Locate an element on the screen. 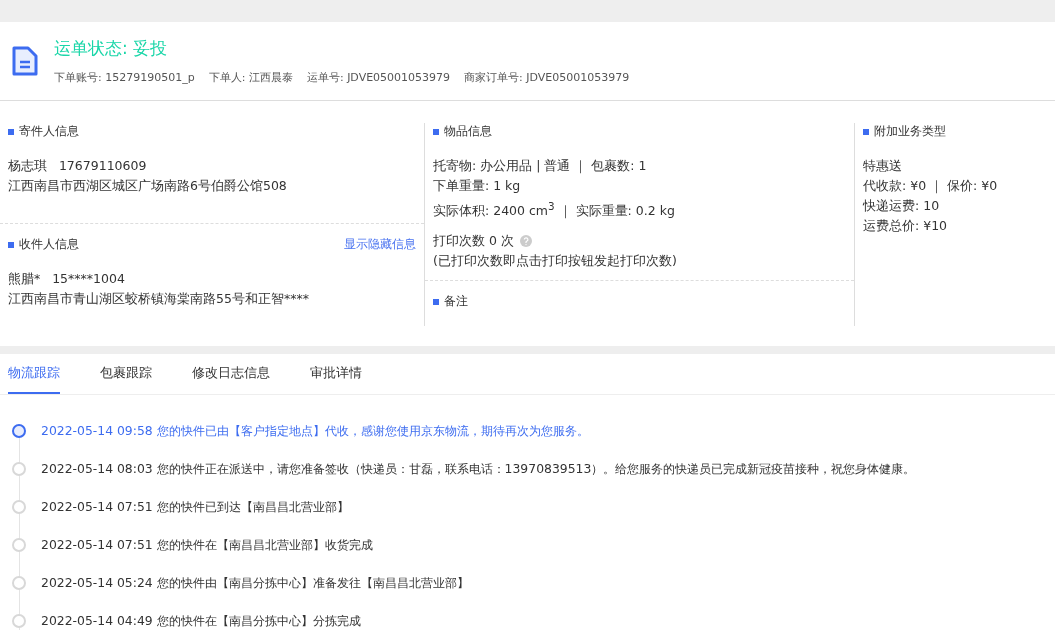 Image resolution: width=1055 pixels, height=630 pixels. service-info-line: 特惠送 is located at coordinates (883, 166).